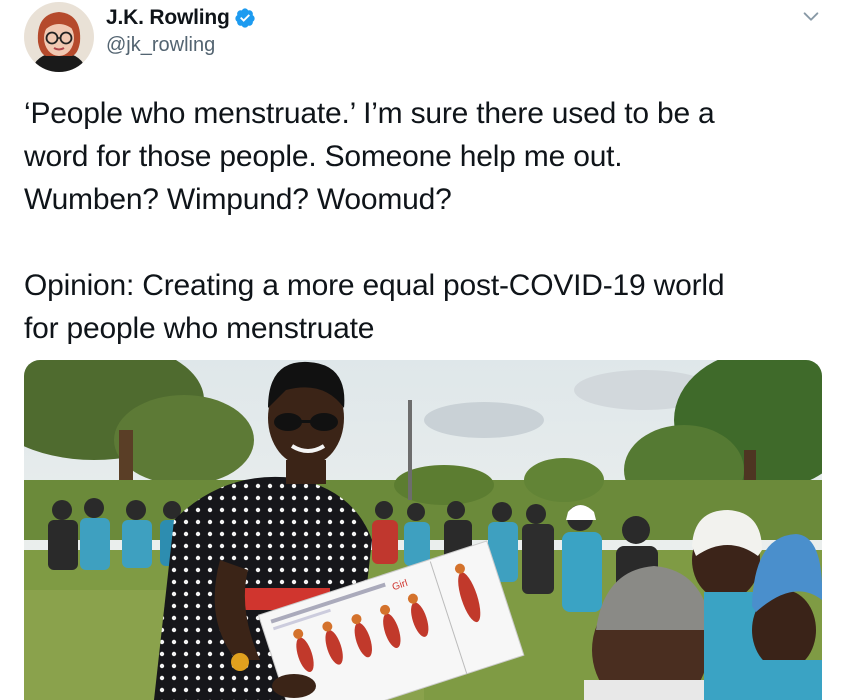 The image size is (844, 700). I want to click on author-name: J.K. Rowling, so click(168, 18).